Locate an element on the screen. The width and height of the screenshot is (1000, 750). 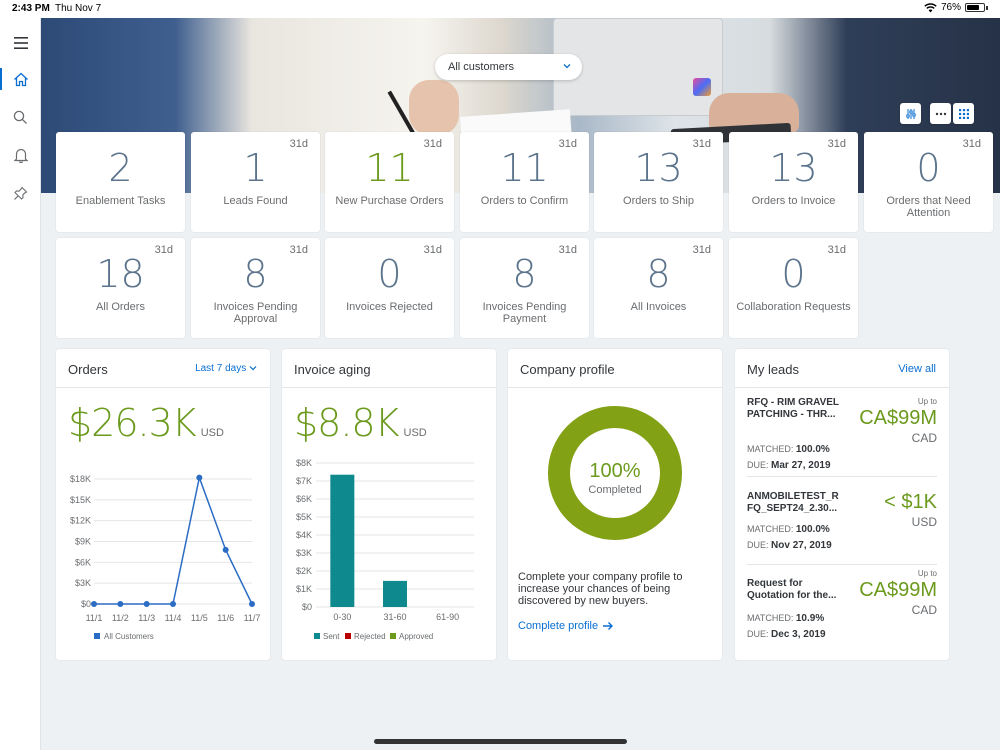
menu-button is located at coordinates (20, 43).